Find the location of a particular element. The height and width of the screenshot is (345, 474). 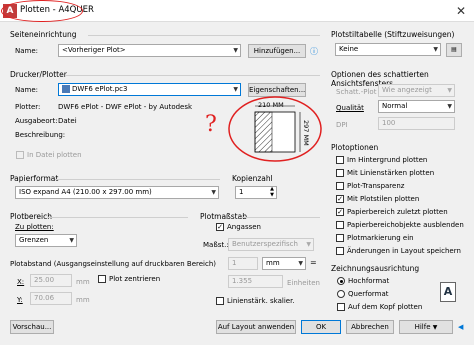

plot-option-row: Plotmarkierung ein is located at coordinates (401, 238).